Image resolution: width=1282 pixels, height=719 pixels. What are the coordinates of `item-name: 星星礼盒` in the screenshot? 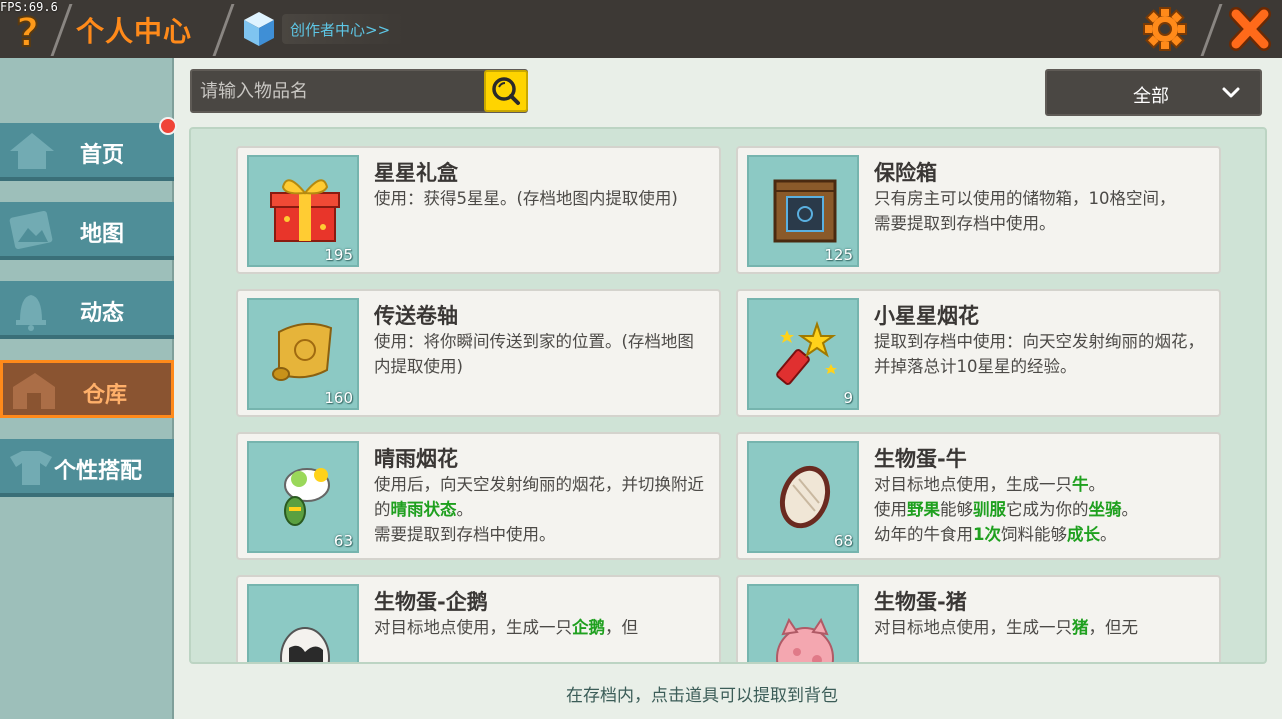 It's located at (416, 173).